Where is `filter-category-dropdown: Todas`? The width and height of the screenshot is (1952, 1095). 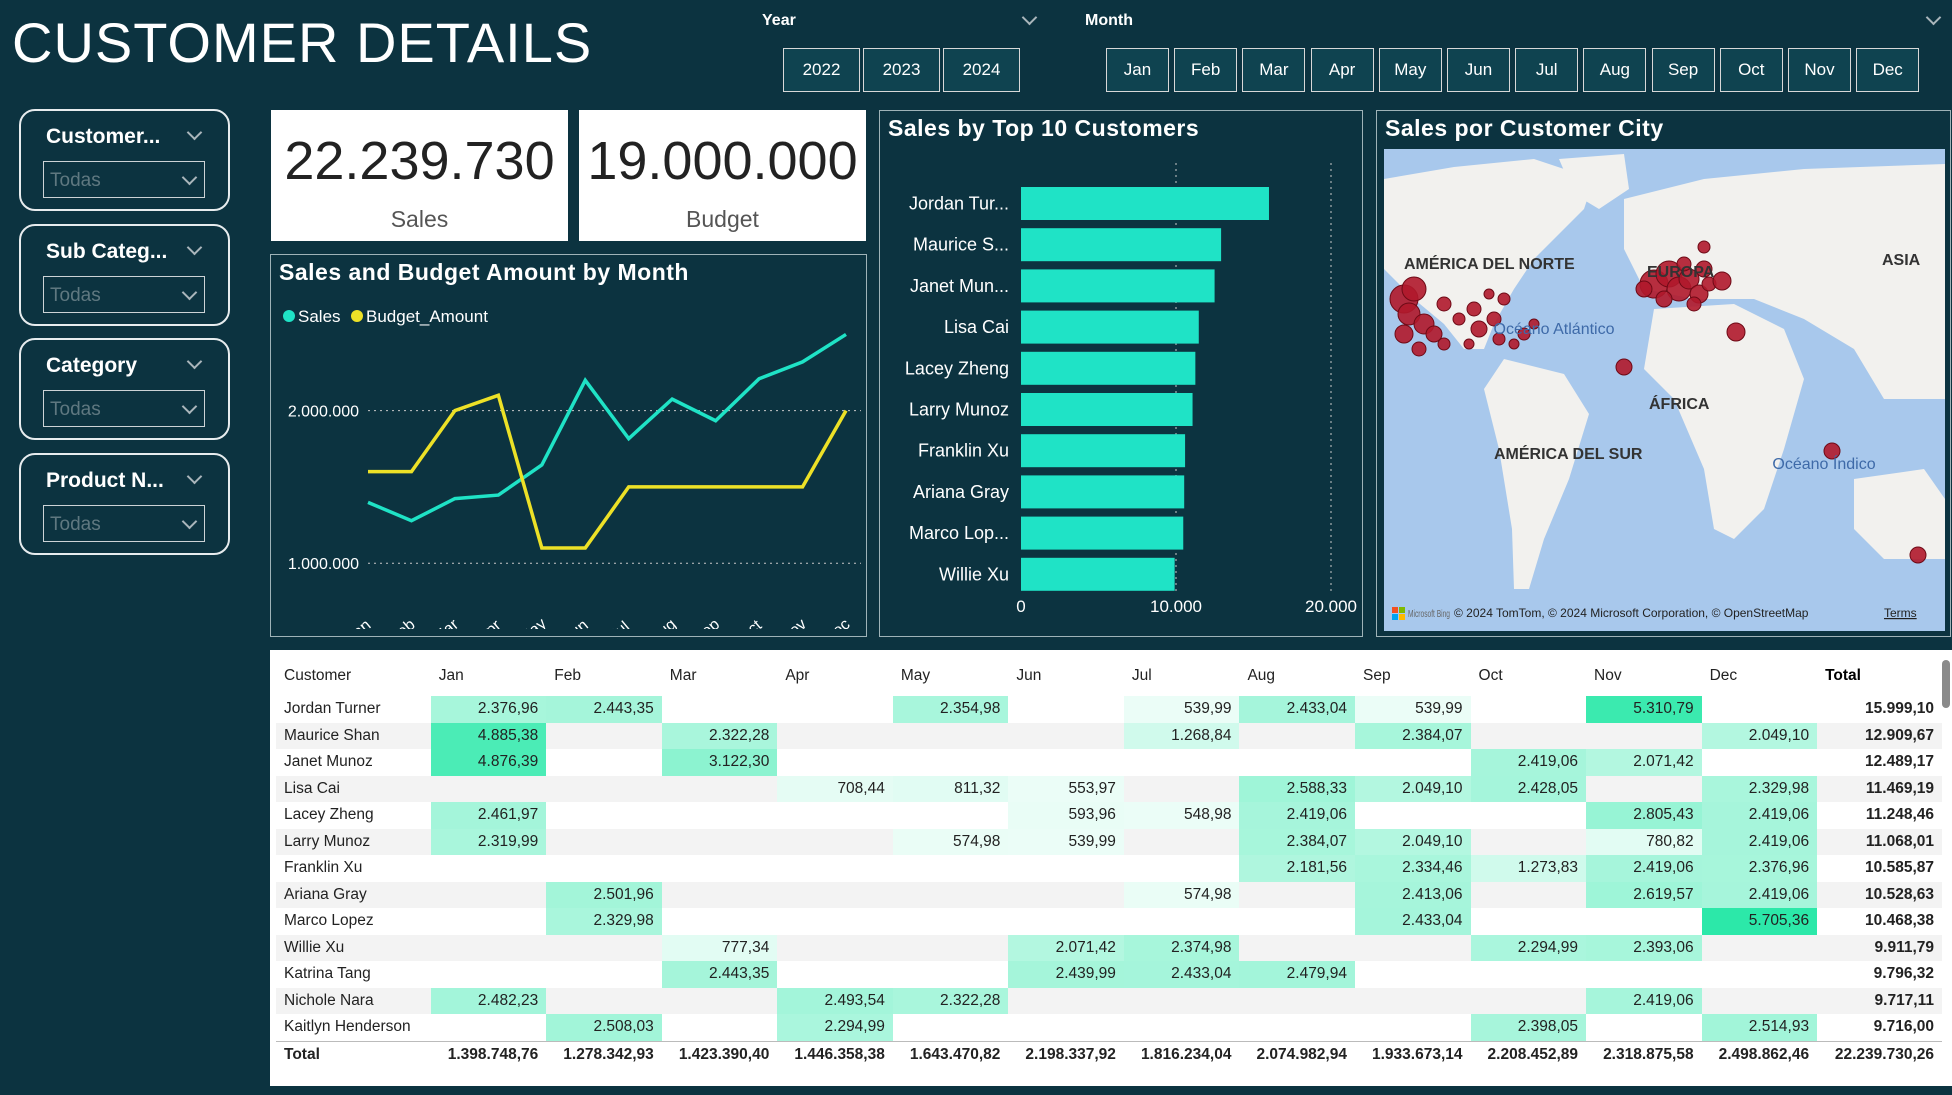
filter-category-dropdown: Todas is located at coordinates (124, 408).